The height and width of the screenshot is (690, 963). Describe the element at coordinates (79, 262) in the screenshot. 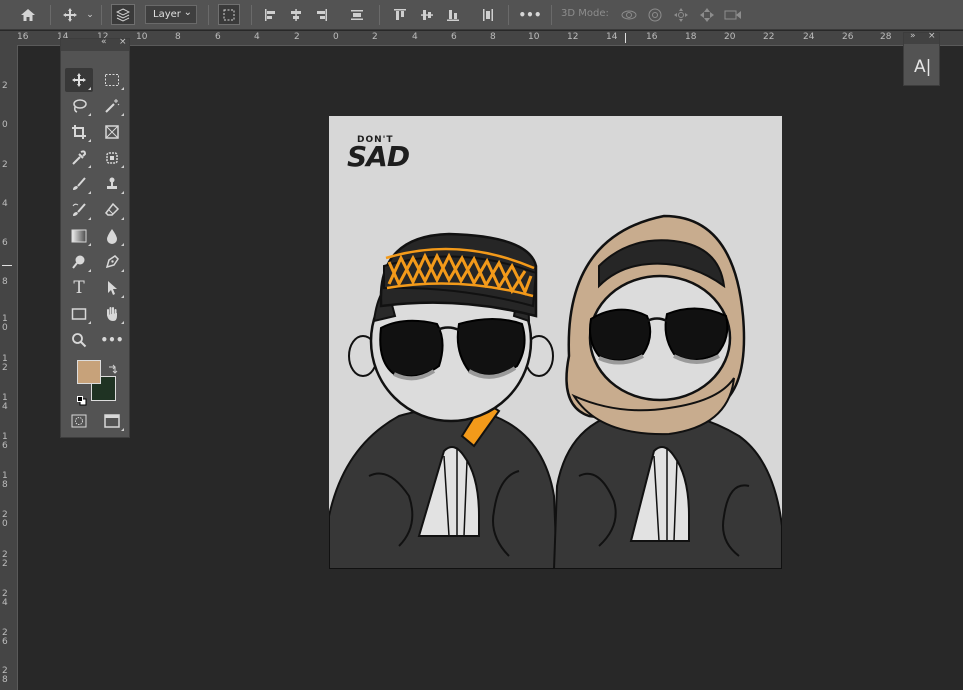

I see `dodge-icon` at that location.